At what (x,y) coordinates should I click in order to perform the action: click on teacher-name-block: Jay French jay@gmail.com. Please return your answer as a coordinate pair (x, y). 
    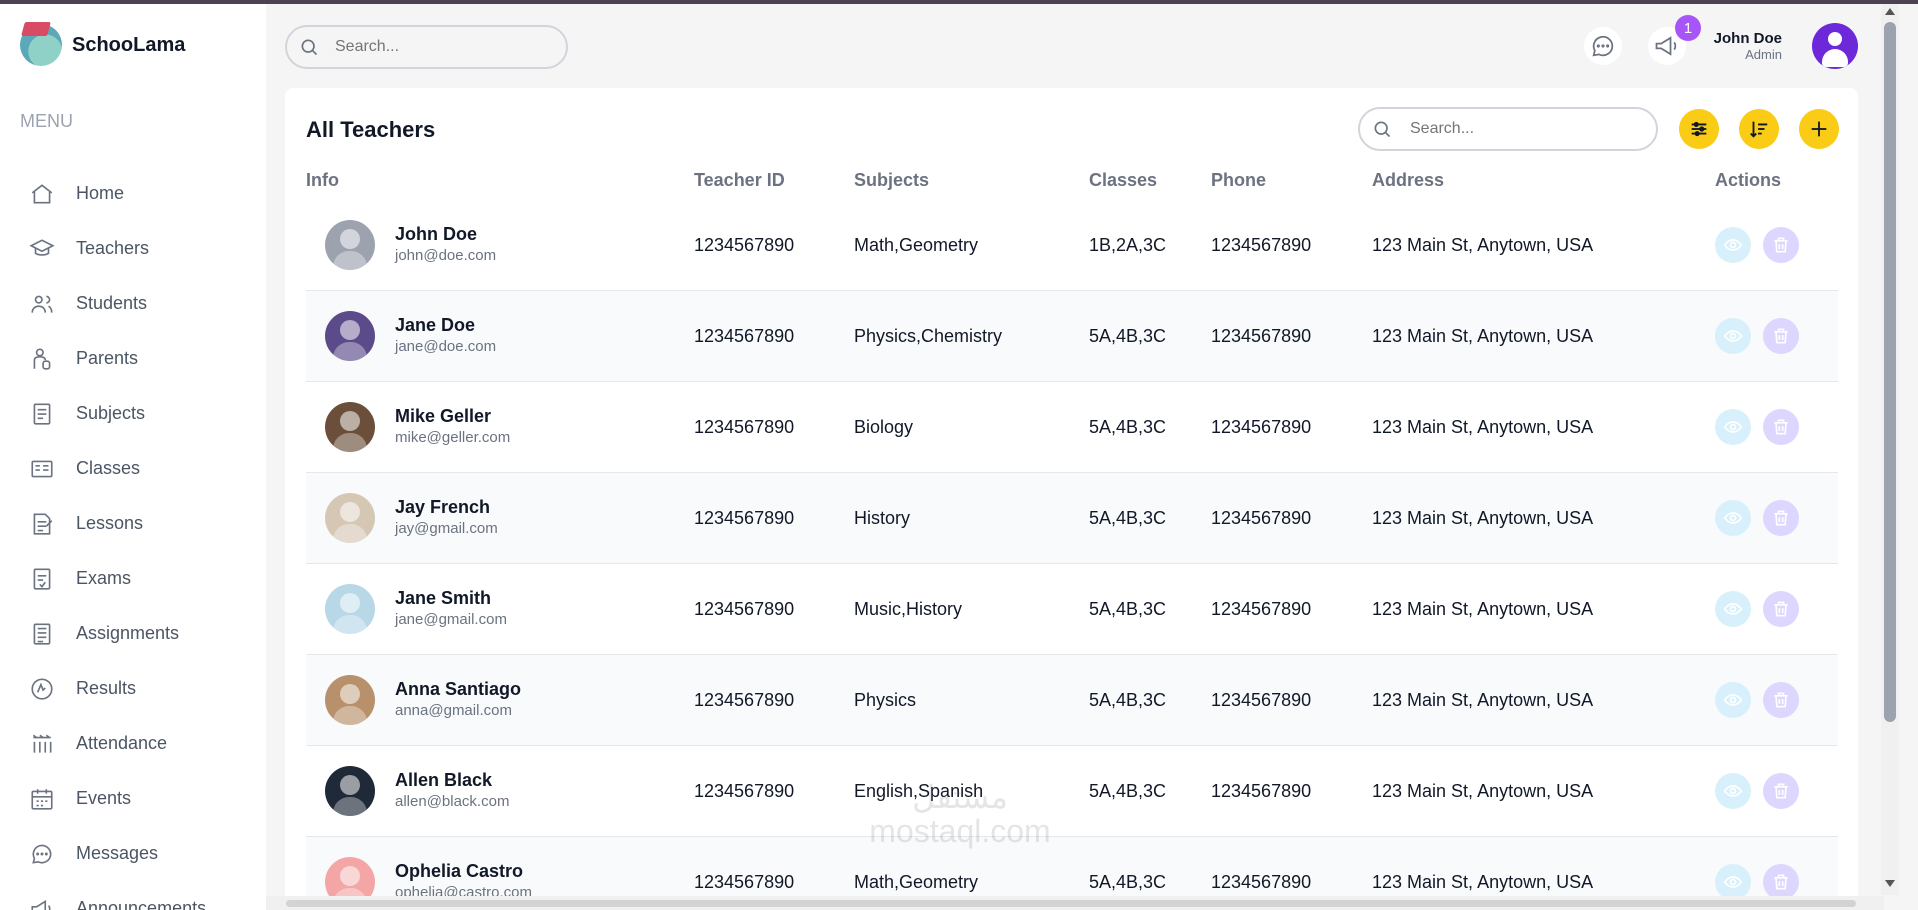
    Looking at the image, I should click on (446, 518).